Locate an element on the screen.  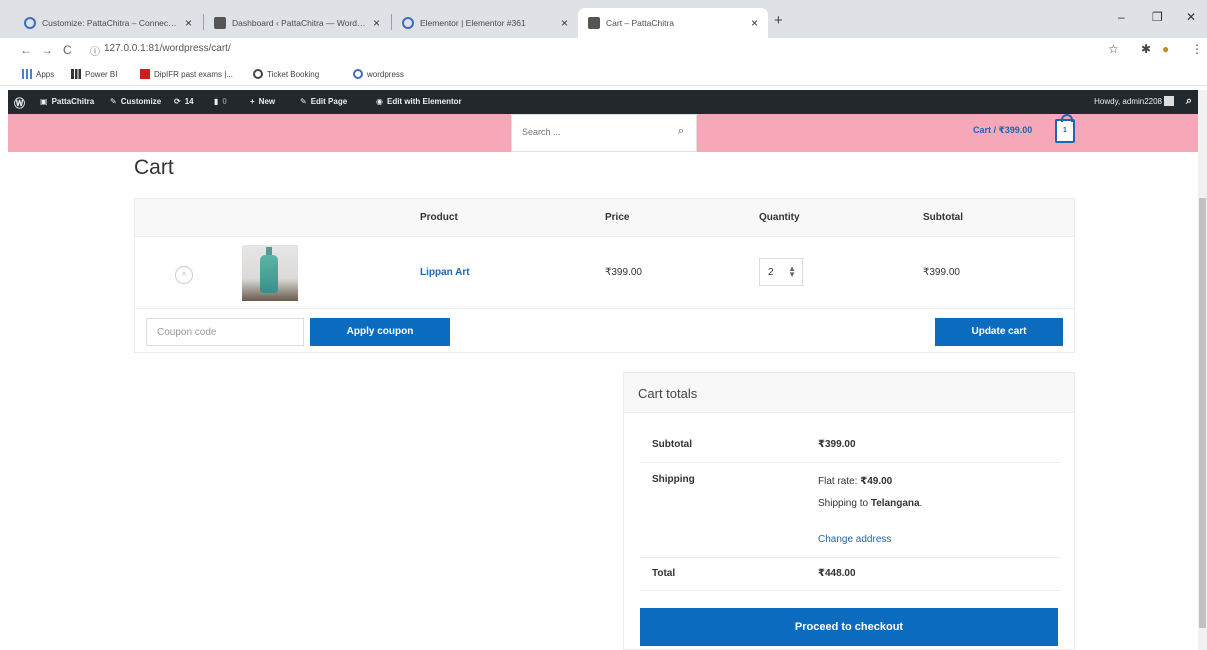
browser-tab-customize: Customize: PattaChitra – Connec… × is located at coordinates (108, 23).